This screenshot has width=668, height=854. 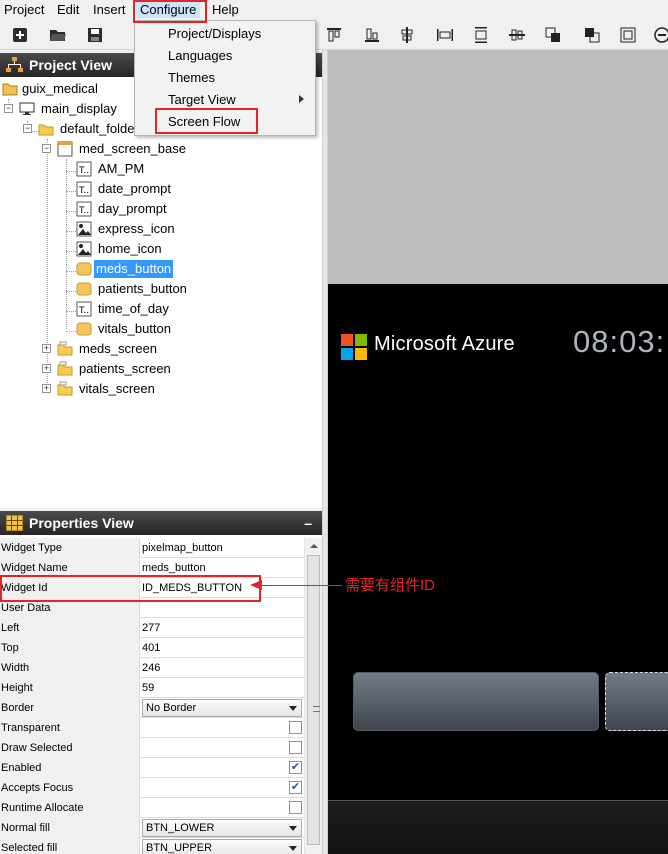 What do you see at coordinates (70, 828) in the screenshot?
I see `property-name: Normal fill` at bounding box center [70, 828].